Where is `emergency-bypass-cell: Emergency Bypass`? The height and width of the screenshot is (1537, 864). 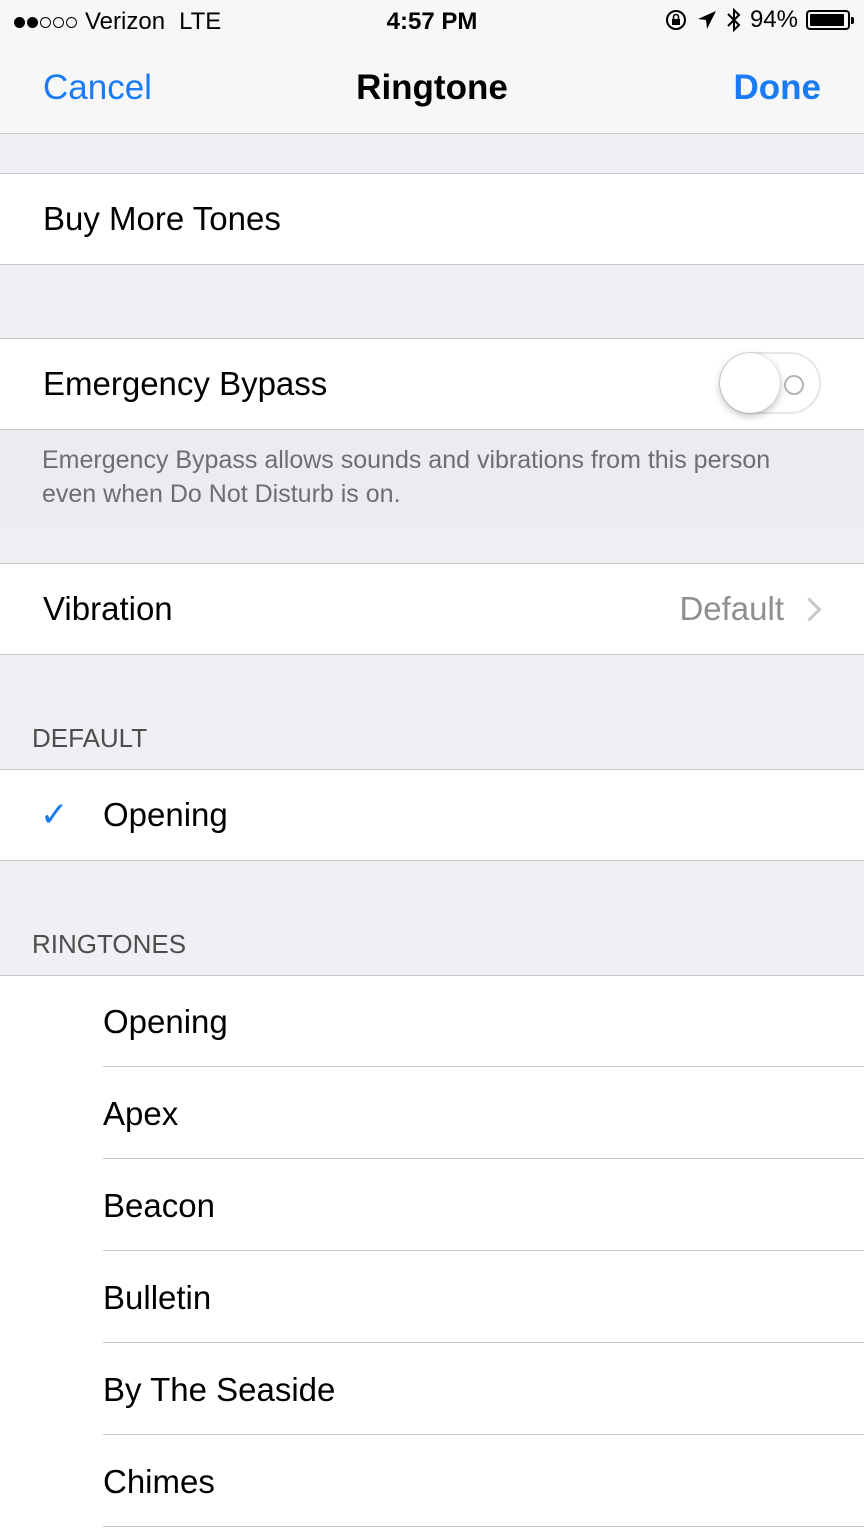
emergency-bypass-cell: Emergency Bypass is located at coordinates (432, 384).